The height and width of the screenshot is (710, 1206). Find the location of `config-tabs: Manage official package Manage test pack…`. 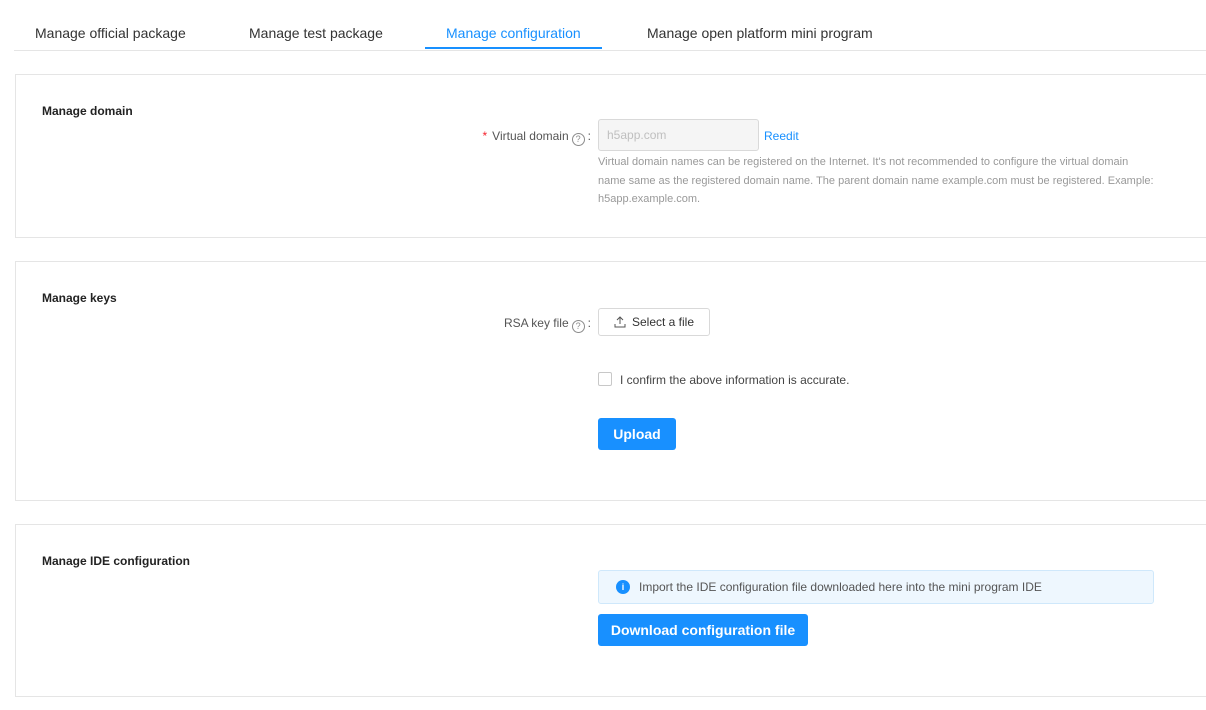

config-tabs: Manage official package Manage test pack… is located at coordinates (610, 25).